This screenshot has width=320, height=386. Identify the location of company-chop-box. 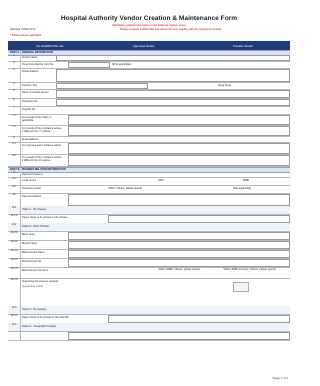
(241, 287).